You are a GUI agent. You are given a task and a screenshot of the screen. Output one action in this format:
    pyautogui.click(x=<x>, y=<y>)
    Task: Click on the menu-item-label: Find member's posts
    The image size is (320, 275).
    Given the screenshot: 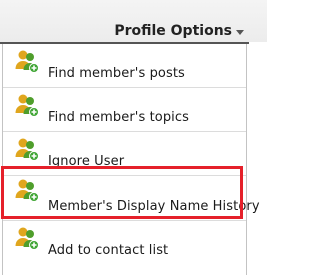 What is the action you would take?
    pyautogui.click(x=116, y=73)
    